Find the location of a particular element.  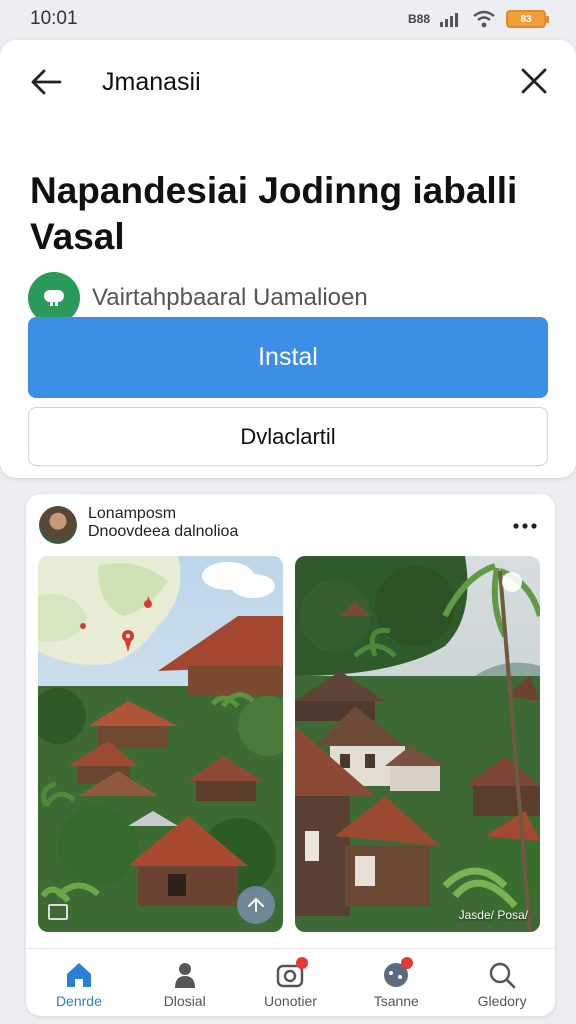

more-dots-icon is located at coordinates (525, 526).